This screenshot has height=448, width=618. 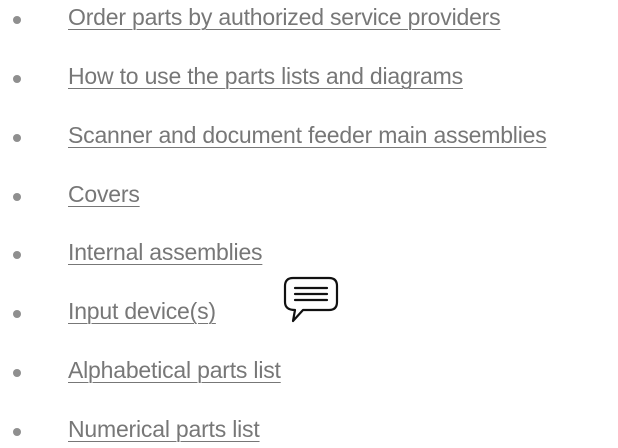 What do you see at coordinates (309, 253) in the screenshot?
I see `list-item: Internal assemblies` at bounding box center [309, 253].